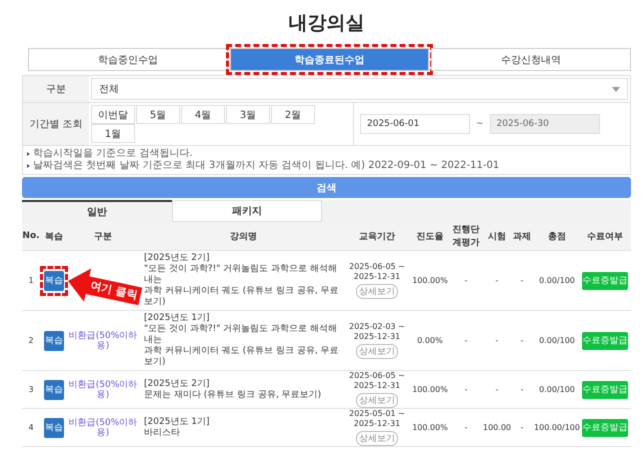  I want to click on arrow-label: 여기 클릭, so click(114, 291).